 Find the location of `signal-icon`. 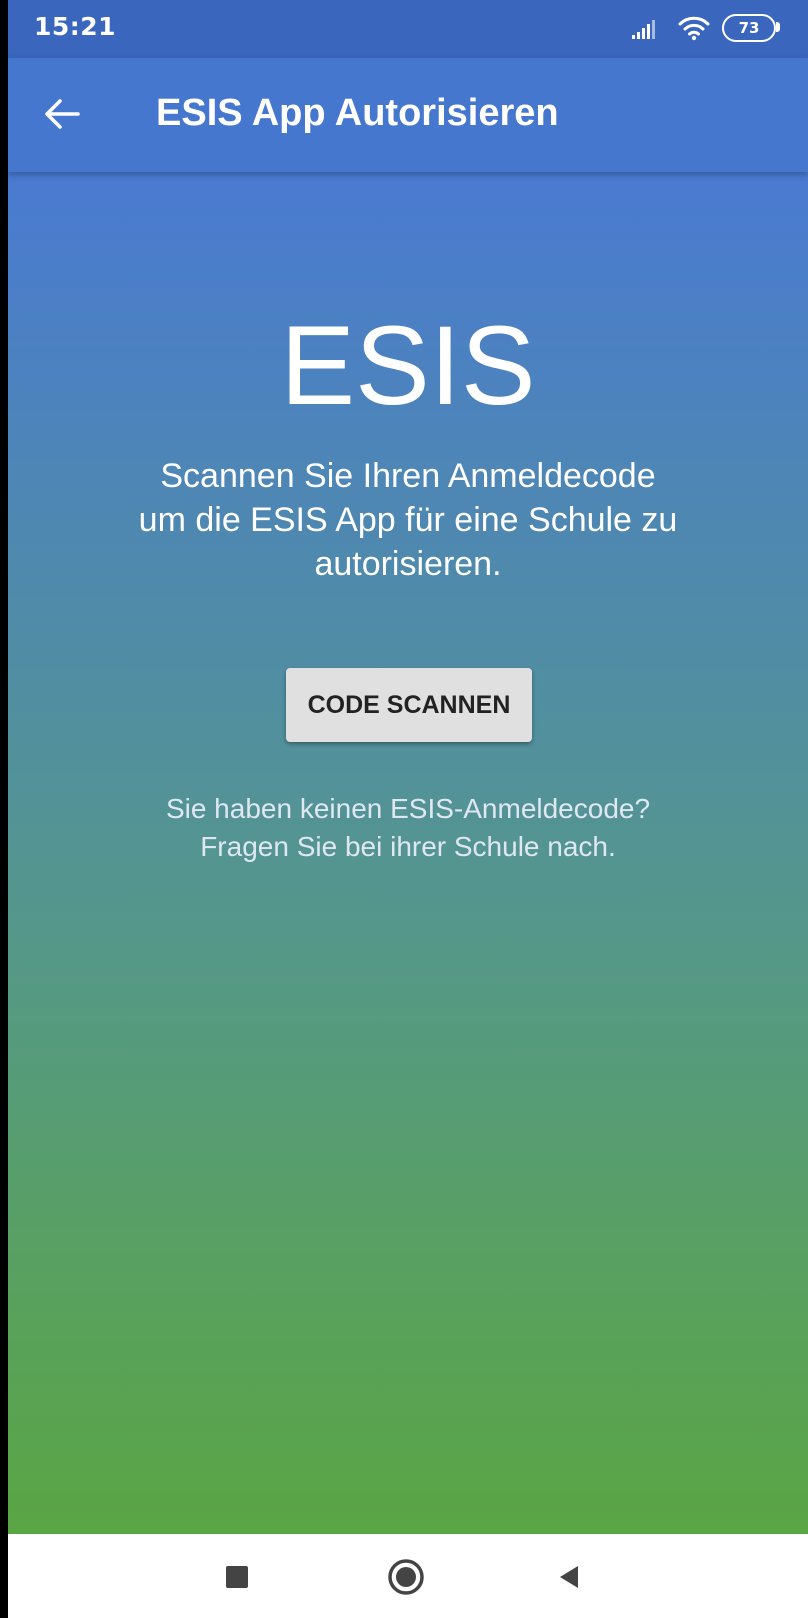

signal-icon is located at coordinates (643, 29).